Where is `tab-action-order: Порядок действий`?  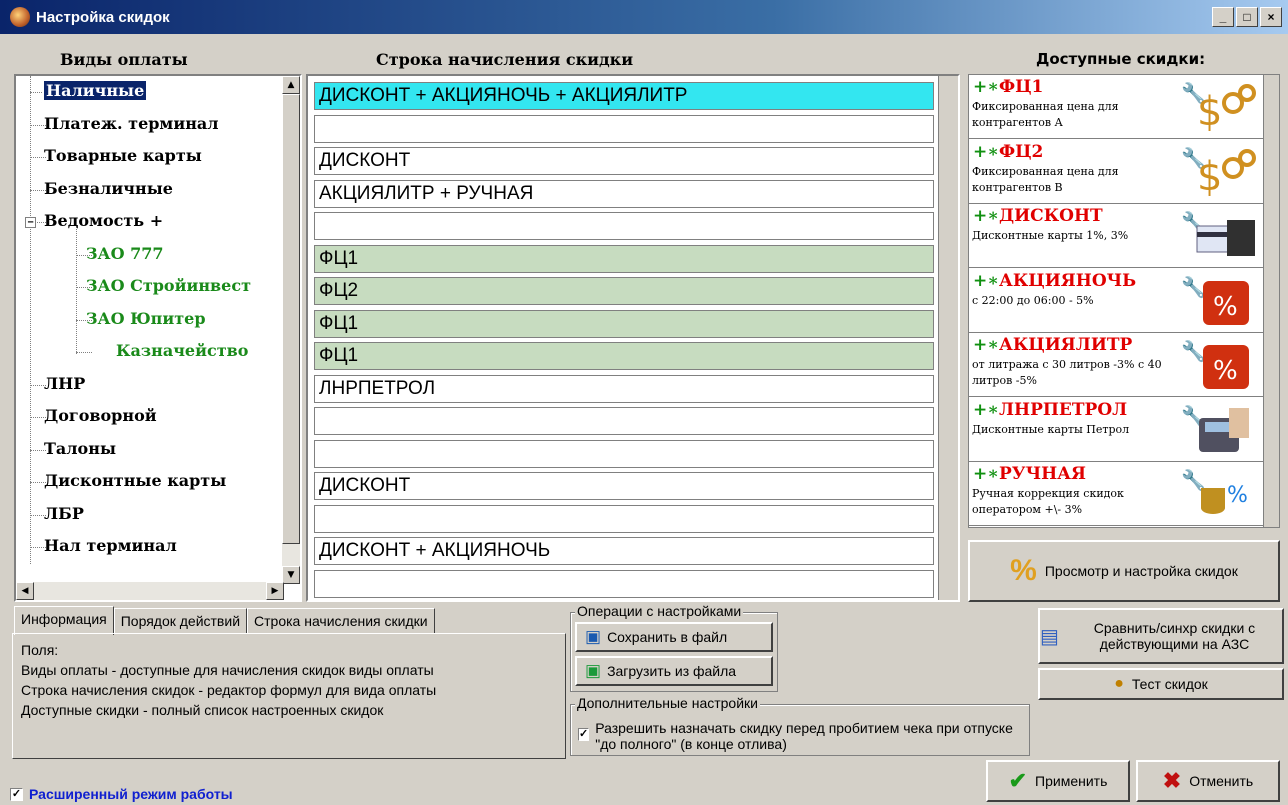
tab-action-order: Порядок действий is located at coordinates (180, 621).